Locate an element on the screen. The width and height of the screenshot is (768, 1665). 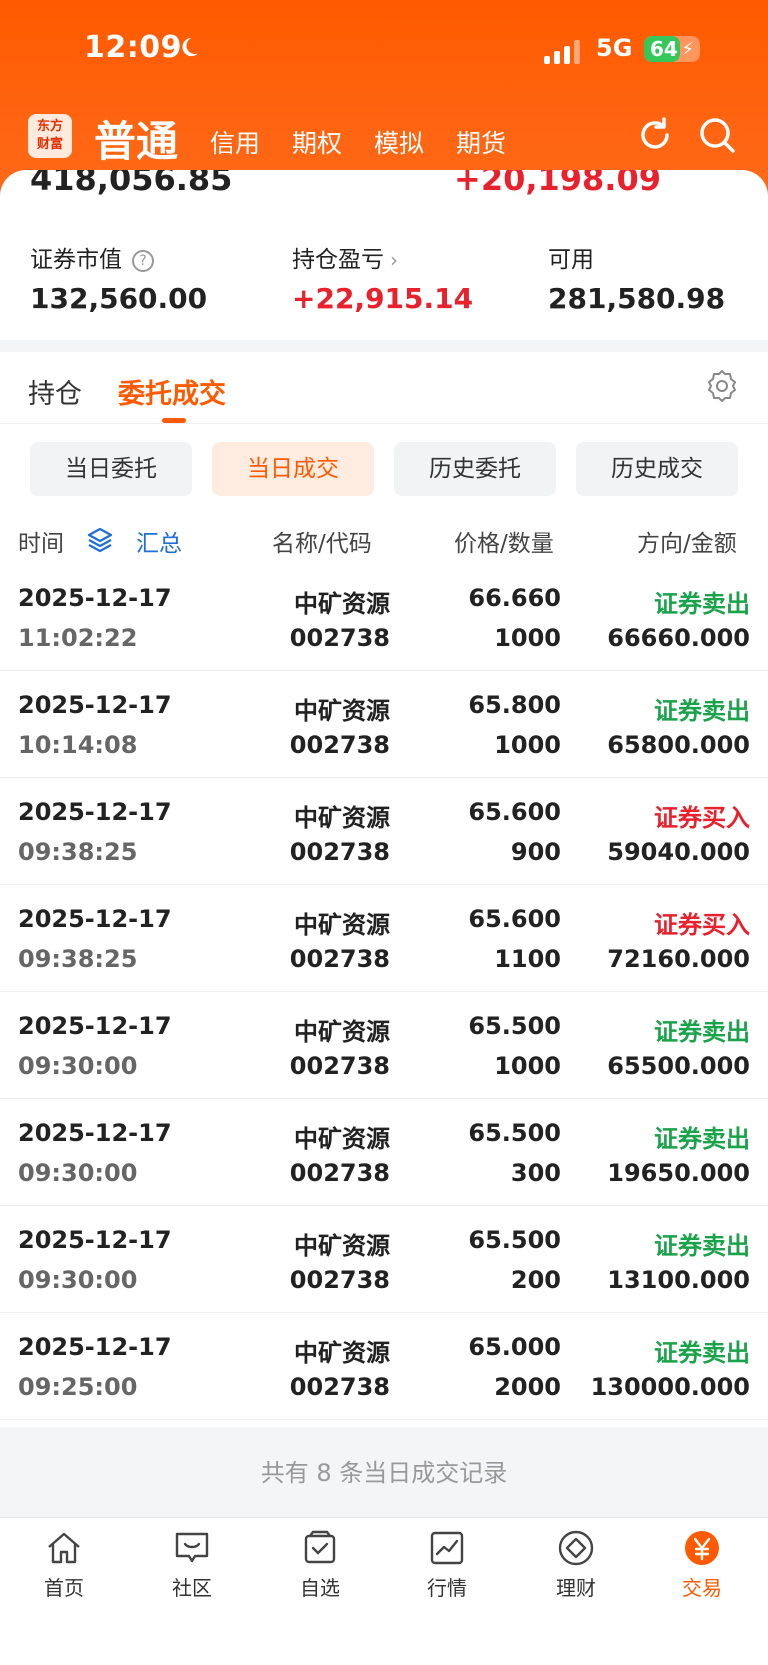
trade-quantity: 200 is located at coordinates (535, 1280).